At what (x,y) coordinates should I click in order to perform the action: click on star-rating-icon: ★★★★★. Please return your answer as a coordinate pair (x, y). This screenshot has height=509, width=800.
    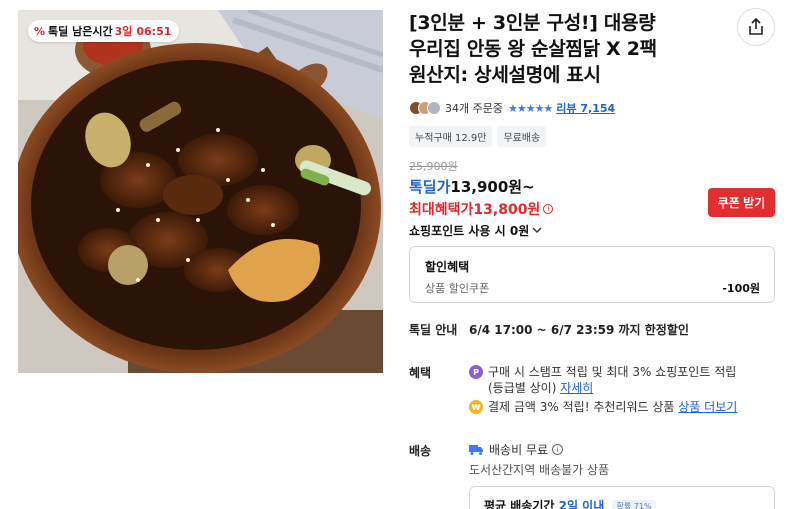
    Looking at the image, I should click on (530, 108).